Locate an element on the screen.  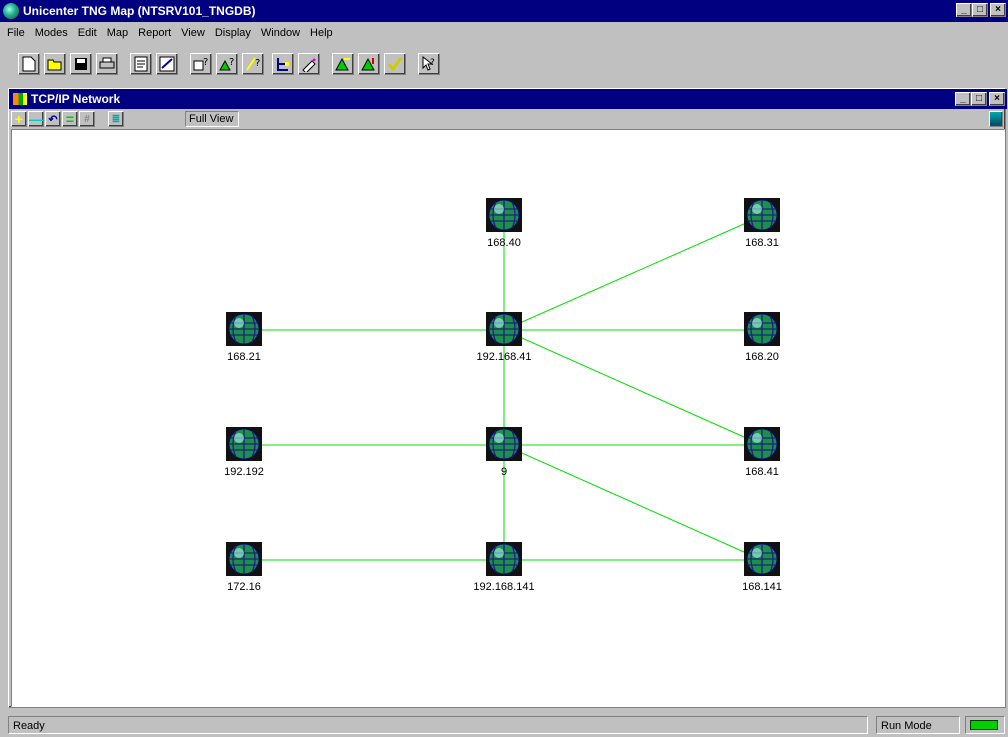
query-status-icon: ? is located at coordinates (226, 64).